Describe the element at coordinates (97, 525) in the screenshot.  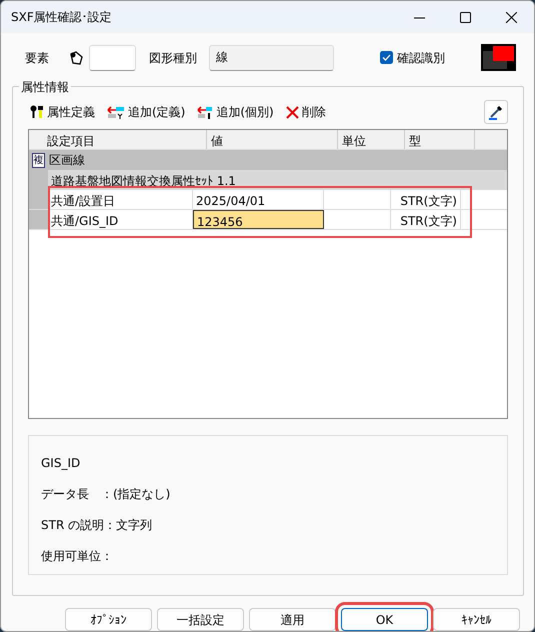
I see `info-text: STR の説明：文字列` at that location.